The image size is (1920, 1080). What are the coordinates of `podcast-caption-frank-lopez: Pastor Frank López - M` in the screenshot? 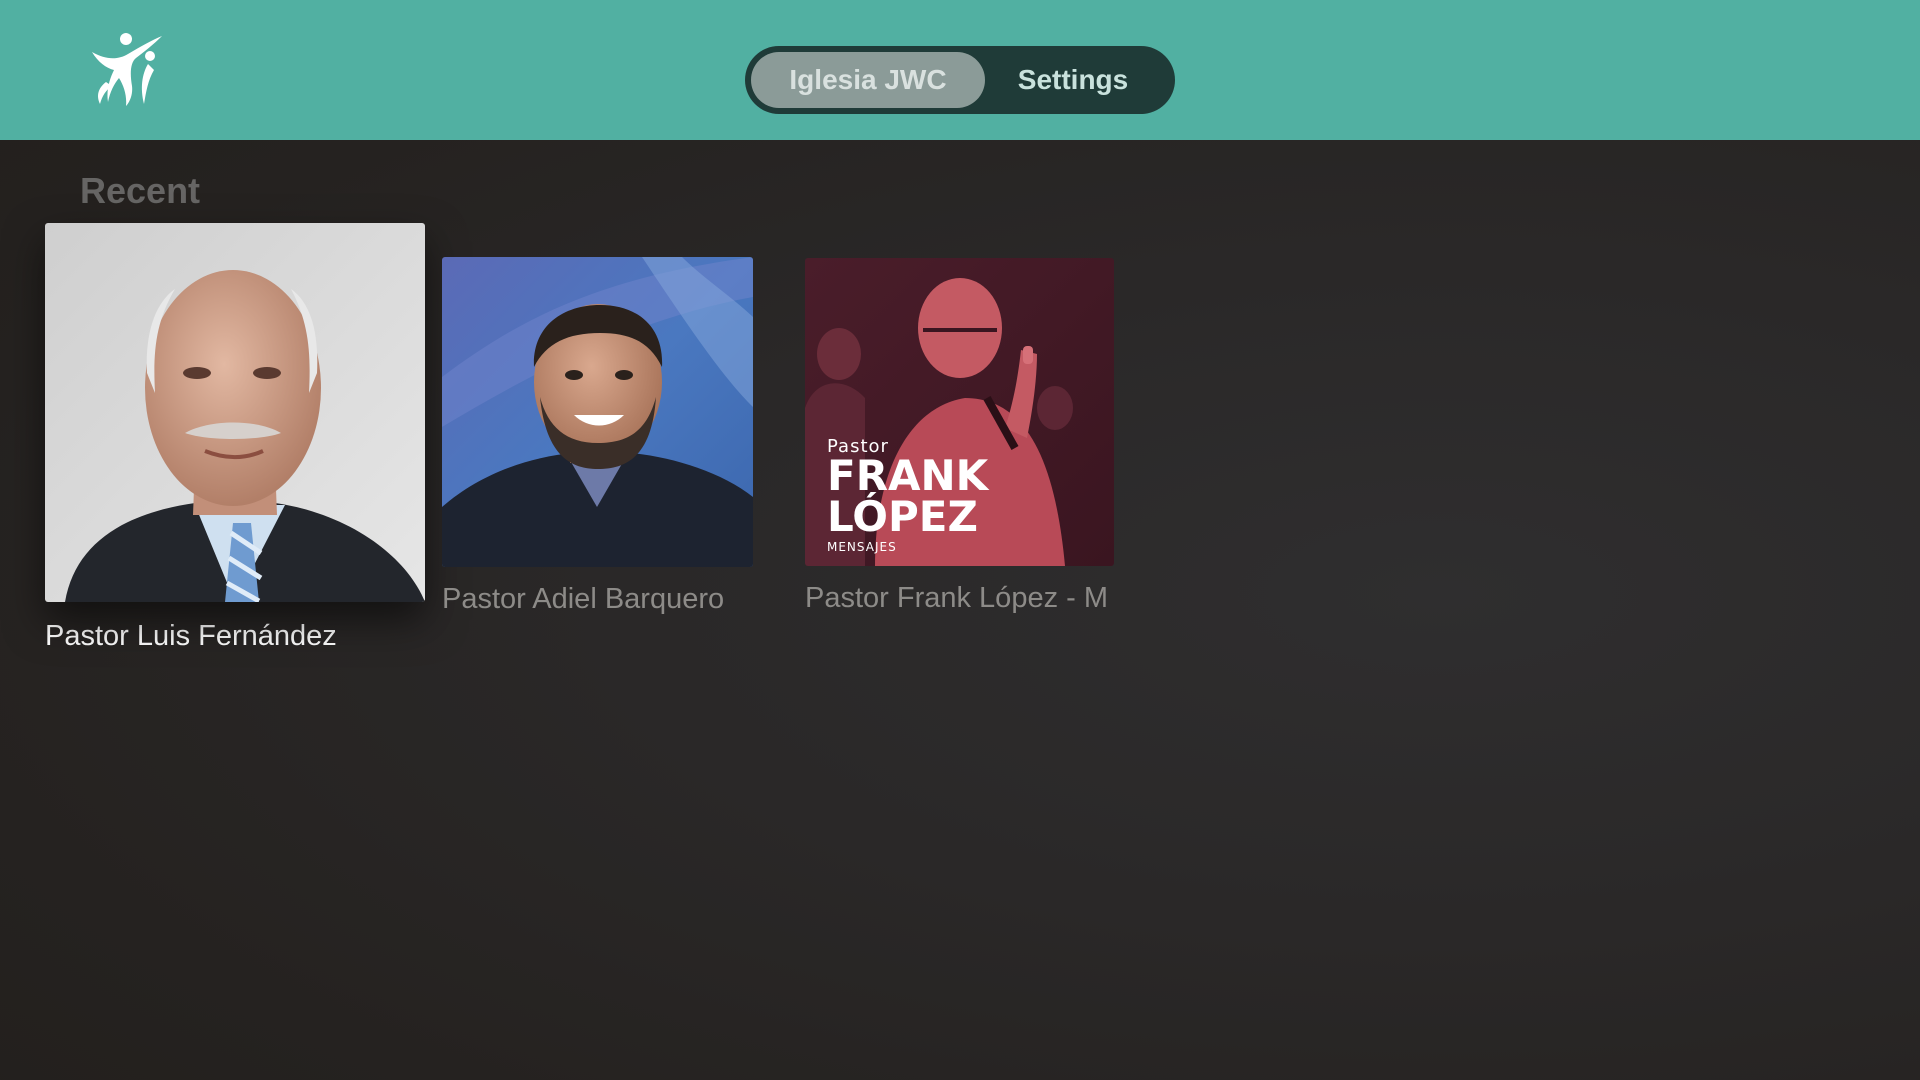 It's located at (956, 598).